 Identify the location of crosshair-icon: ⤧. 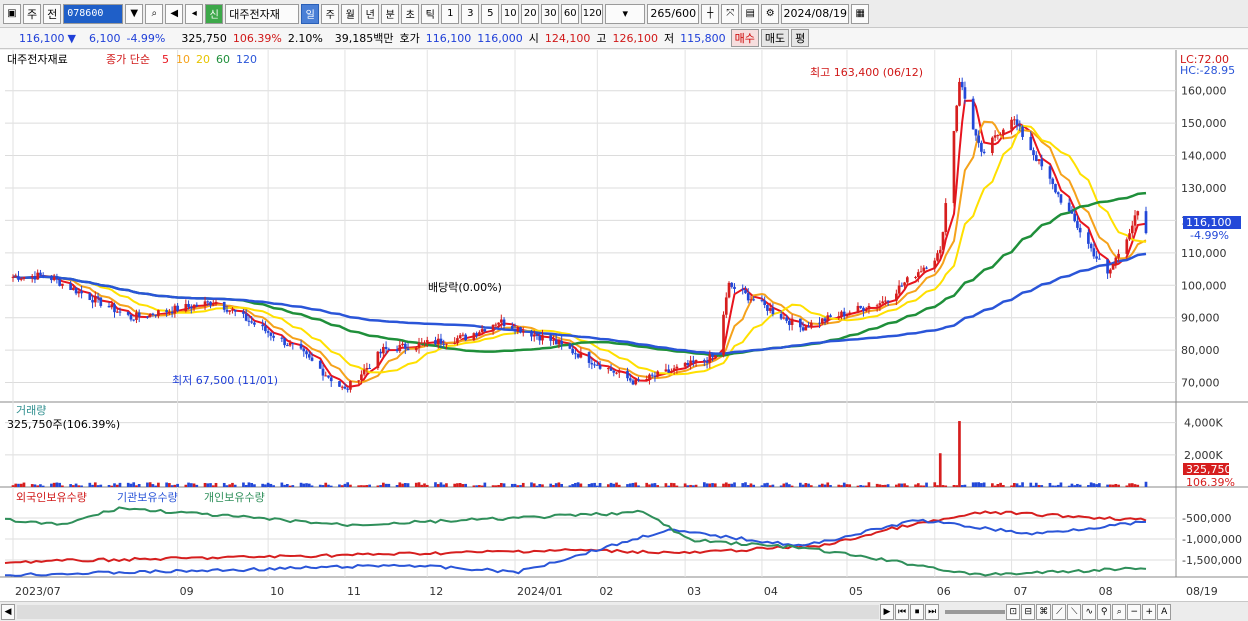
(730, 13).